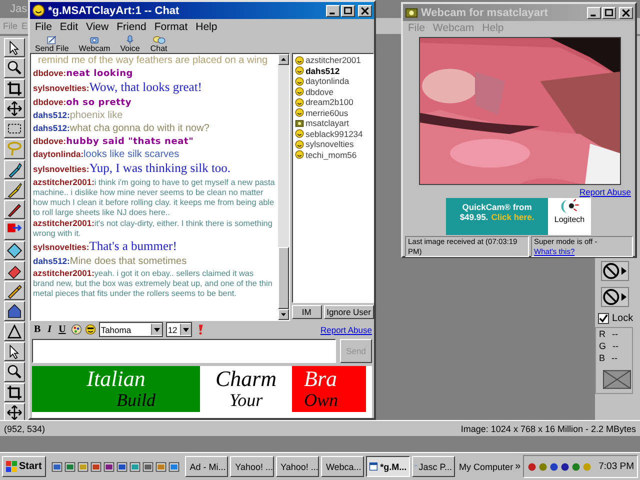 Image resolution: width=640 pixels, height=480 pixels. Describe the element at coordinates (11, 466) in the screenshot. I see `windows-logo-icon` at that location.